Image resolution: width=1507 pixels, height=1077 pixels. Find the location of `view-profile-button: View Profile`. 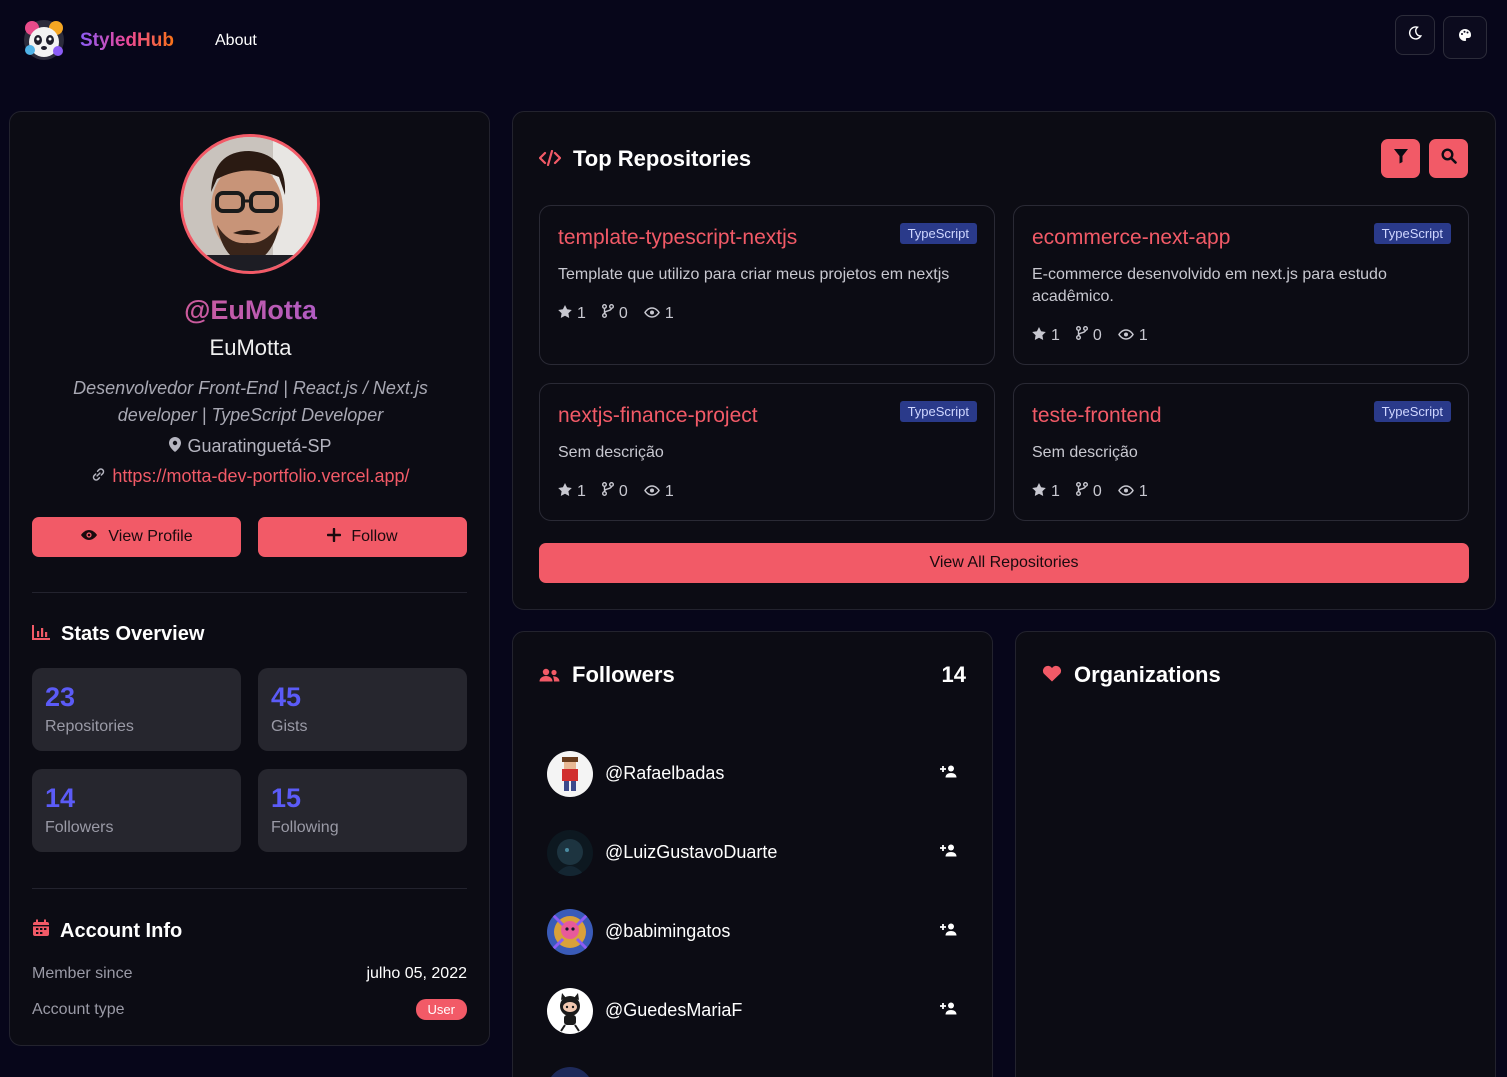

view-profile-button: View Profile is located at coordinates (136, 537).